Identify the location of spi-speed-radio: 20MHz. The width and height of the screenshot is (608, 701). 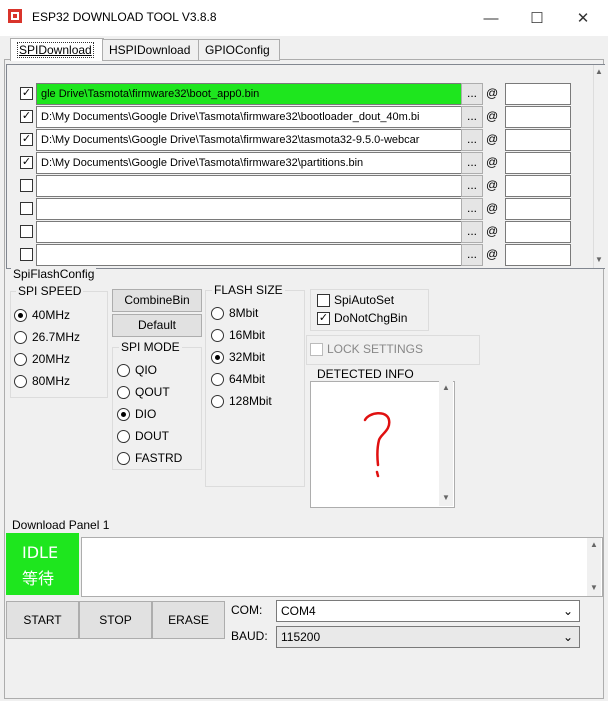
(42, 359).